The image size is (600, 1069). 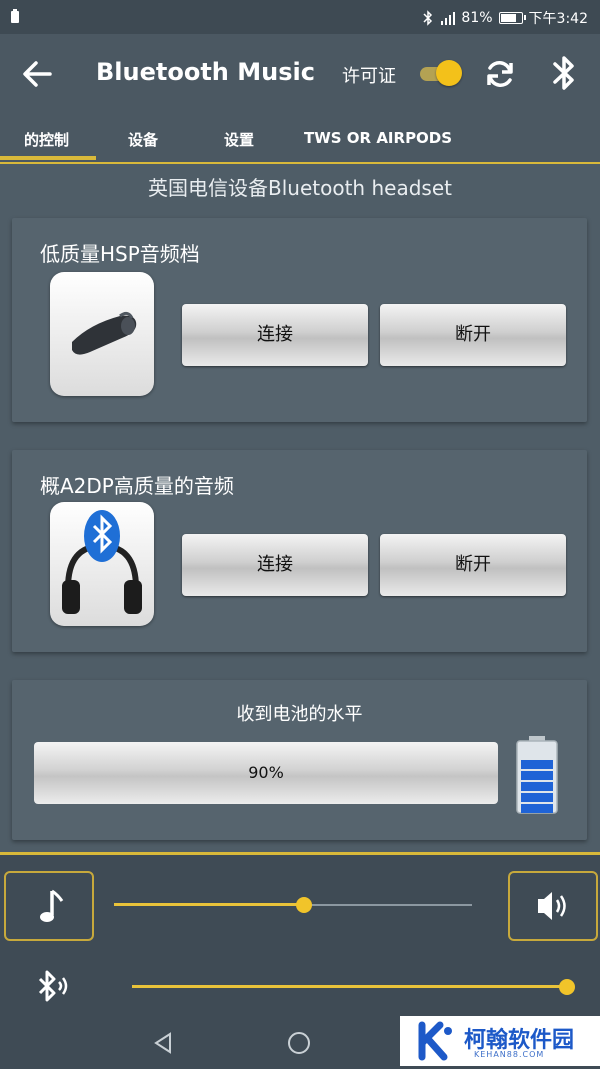 What do you see at coordinates (473, 565) in the screenshot?
I see `a2dp-disconnect-button: 断开` at bounding box center [473, 565].